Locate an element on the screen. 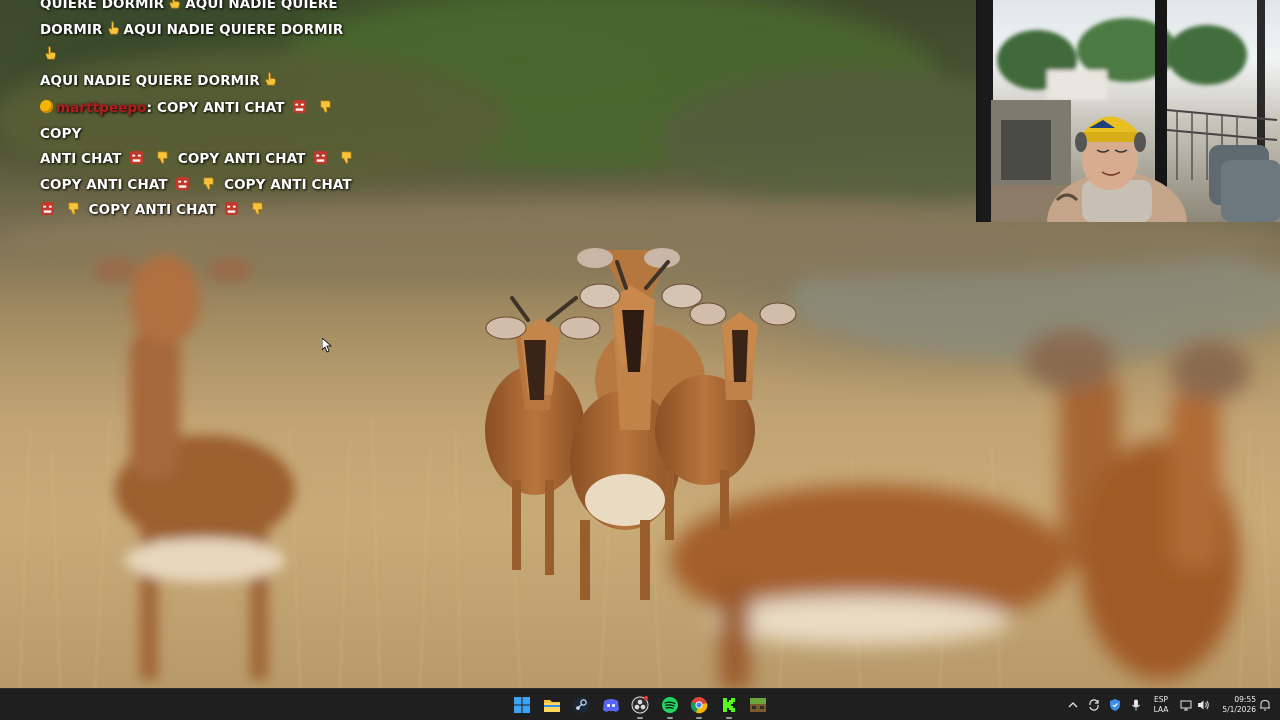 The height and width of the screenshot is (720, 1280). mouse-cursor-icon is located at coordinates (327, 345).